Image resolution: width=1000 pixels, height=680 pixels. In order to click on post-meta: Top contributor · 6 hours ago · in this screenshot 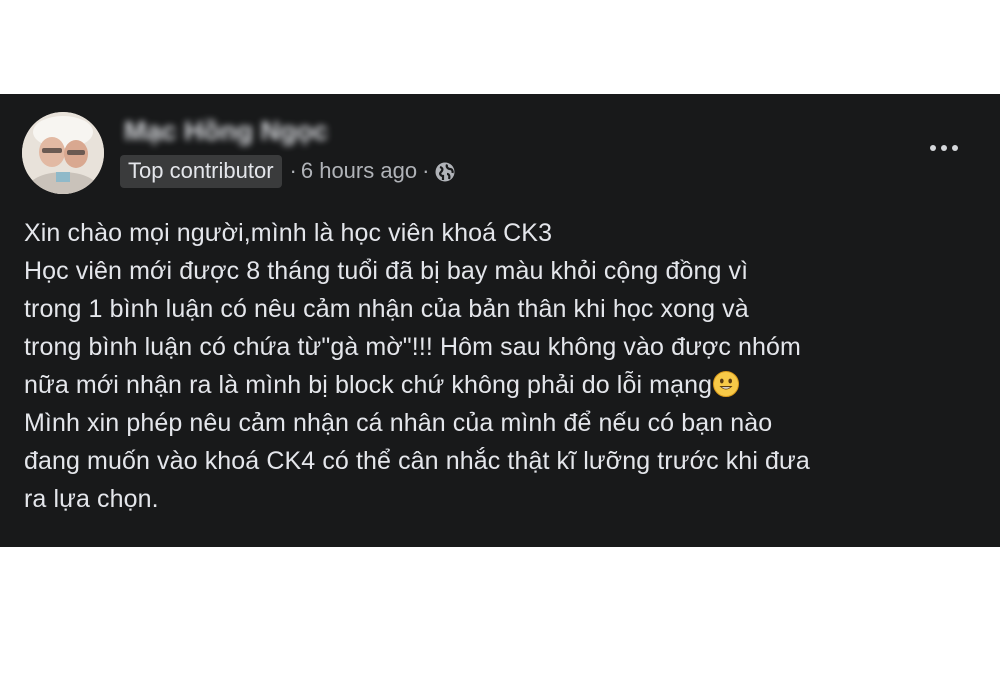, I will do `click(288, 171)`.